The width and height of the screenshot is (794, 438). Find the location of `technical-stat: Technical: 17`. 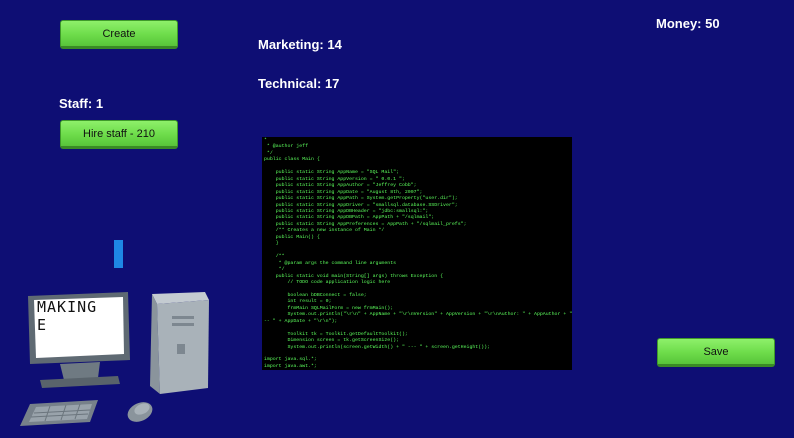

technical-stat: Technical: 17 is located at coordinates (299, 83).